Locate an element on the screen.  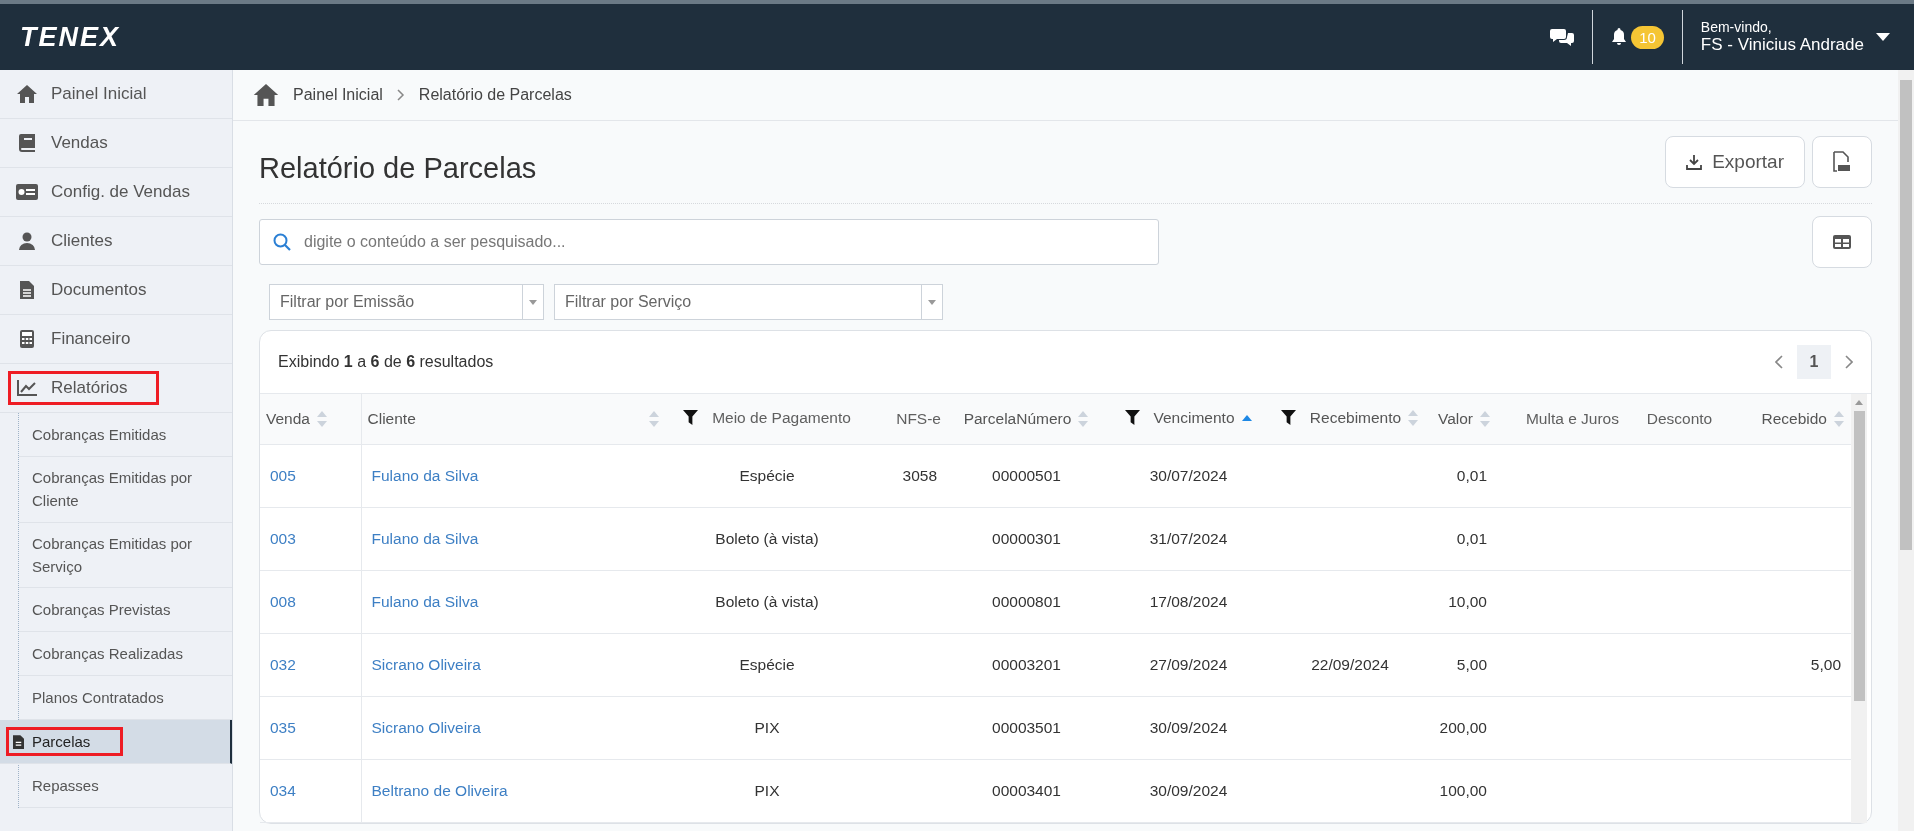
column-header: Vencimento is located at coordinates (1188, 419).